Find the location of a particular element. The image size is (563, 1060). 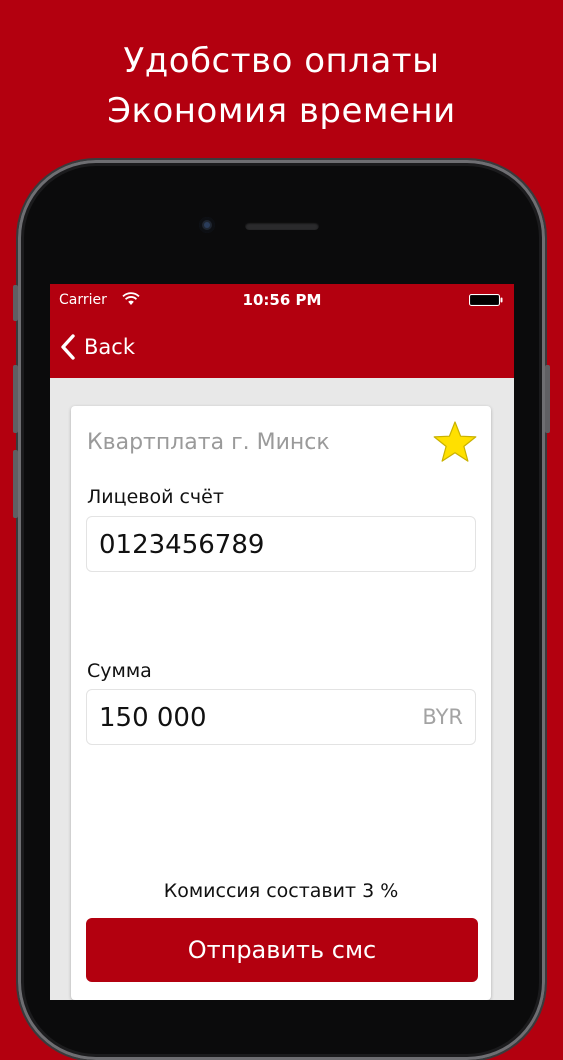

account-field is located at coordinates (281, 544).